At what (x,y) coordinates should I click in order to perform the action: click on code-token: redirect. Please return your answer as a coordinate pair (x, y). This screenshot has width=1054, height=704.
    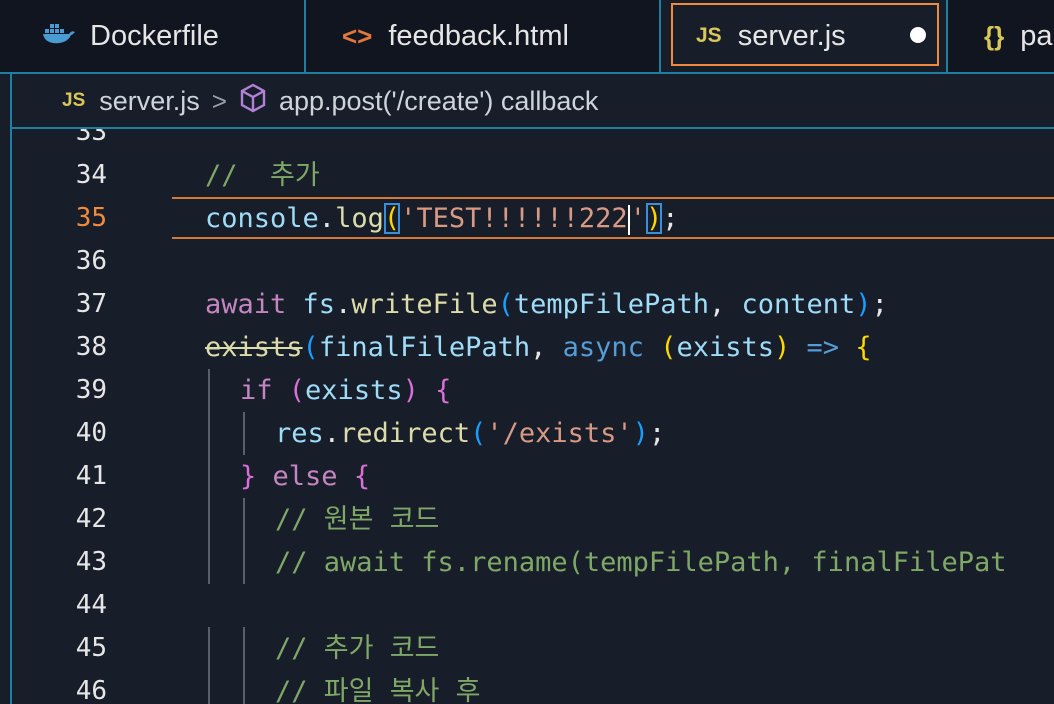
    Looking at the image, I should click on (405, 433).